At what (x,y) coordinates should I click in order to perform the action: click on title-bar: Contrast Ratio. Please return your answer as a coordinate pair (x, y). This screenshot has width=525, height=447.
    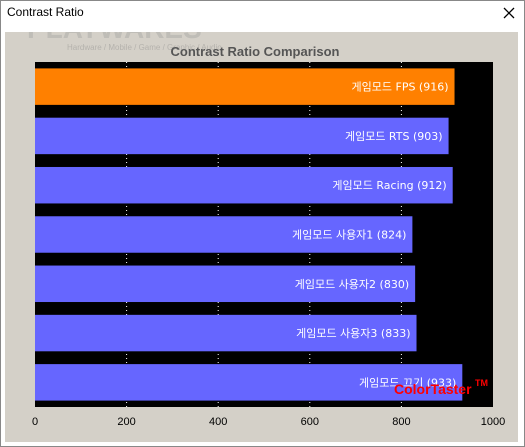
    Looking at the image, I should click on (262, 13).